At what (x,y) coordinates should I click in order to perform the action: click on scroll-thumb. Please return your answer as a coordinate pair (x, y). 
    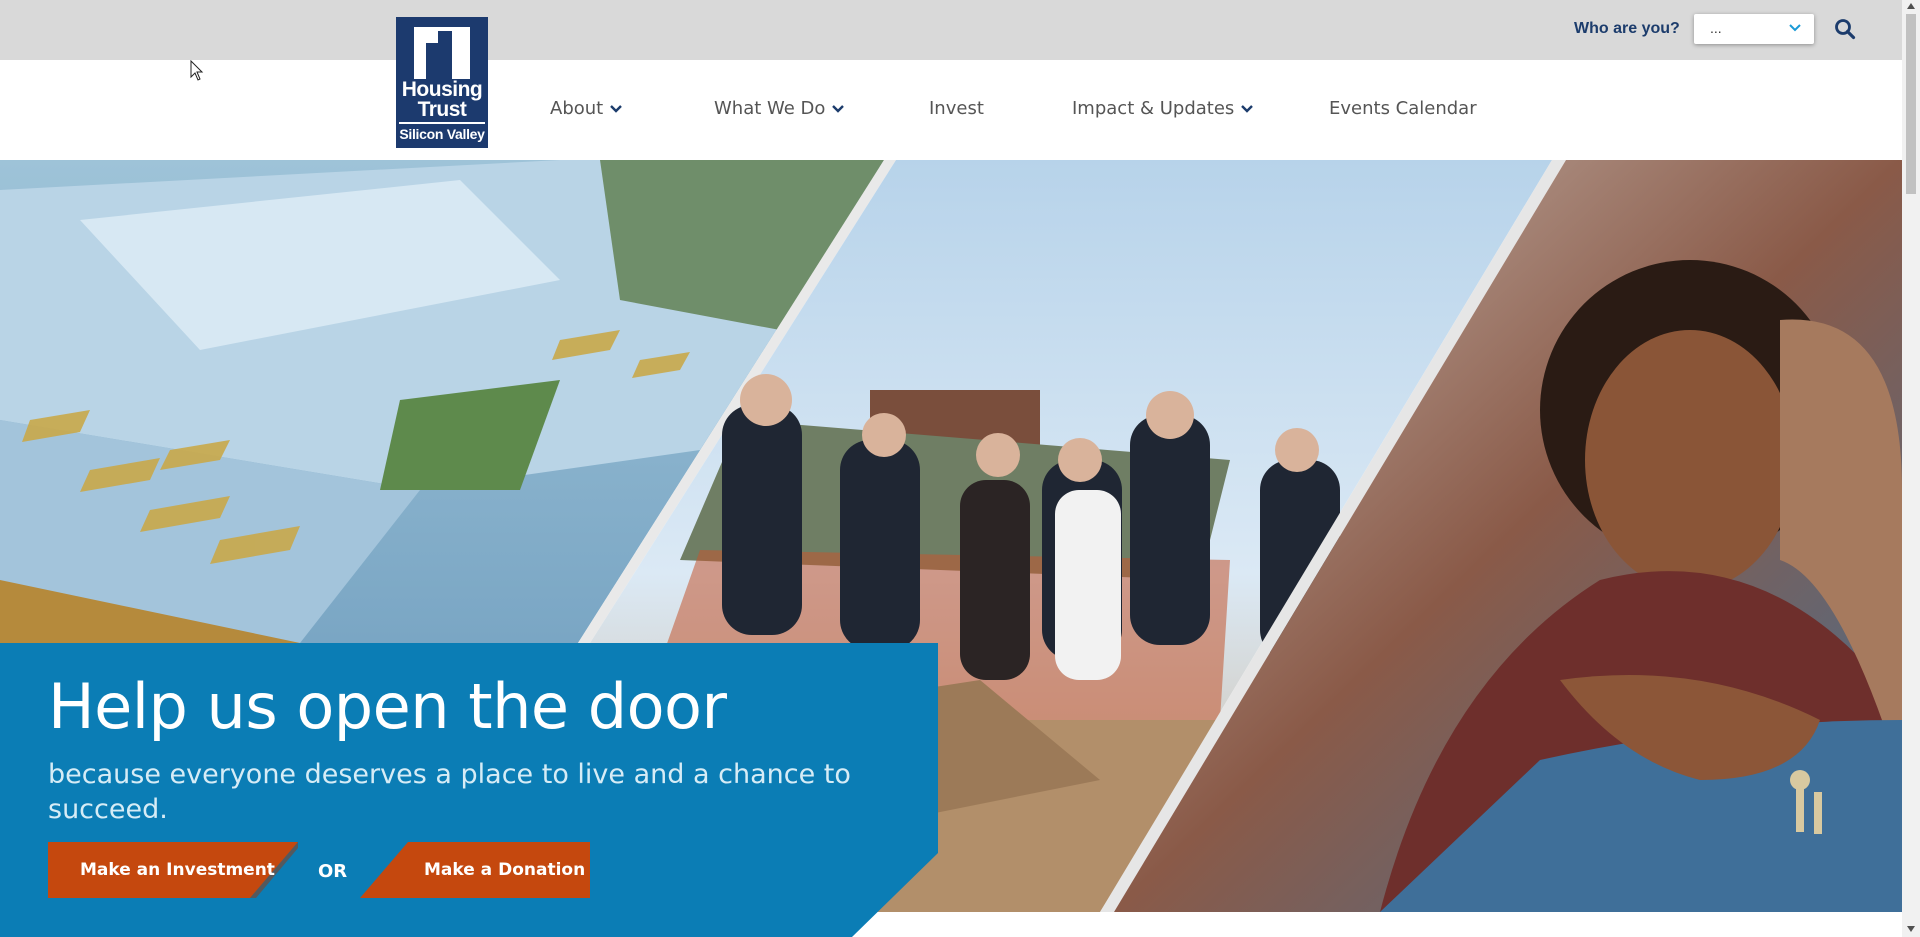
    Looking at the image, I should click on (1911, 104).